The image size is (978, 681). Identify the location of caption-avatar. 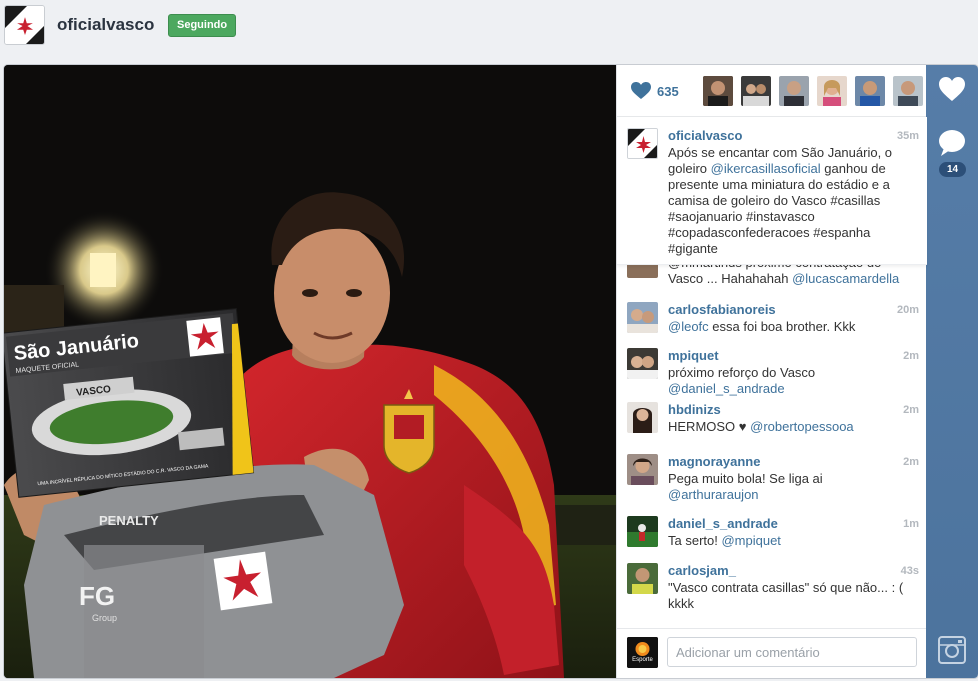
(642, 143).